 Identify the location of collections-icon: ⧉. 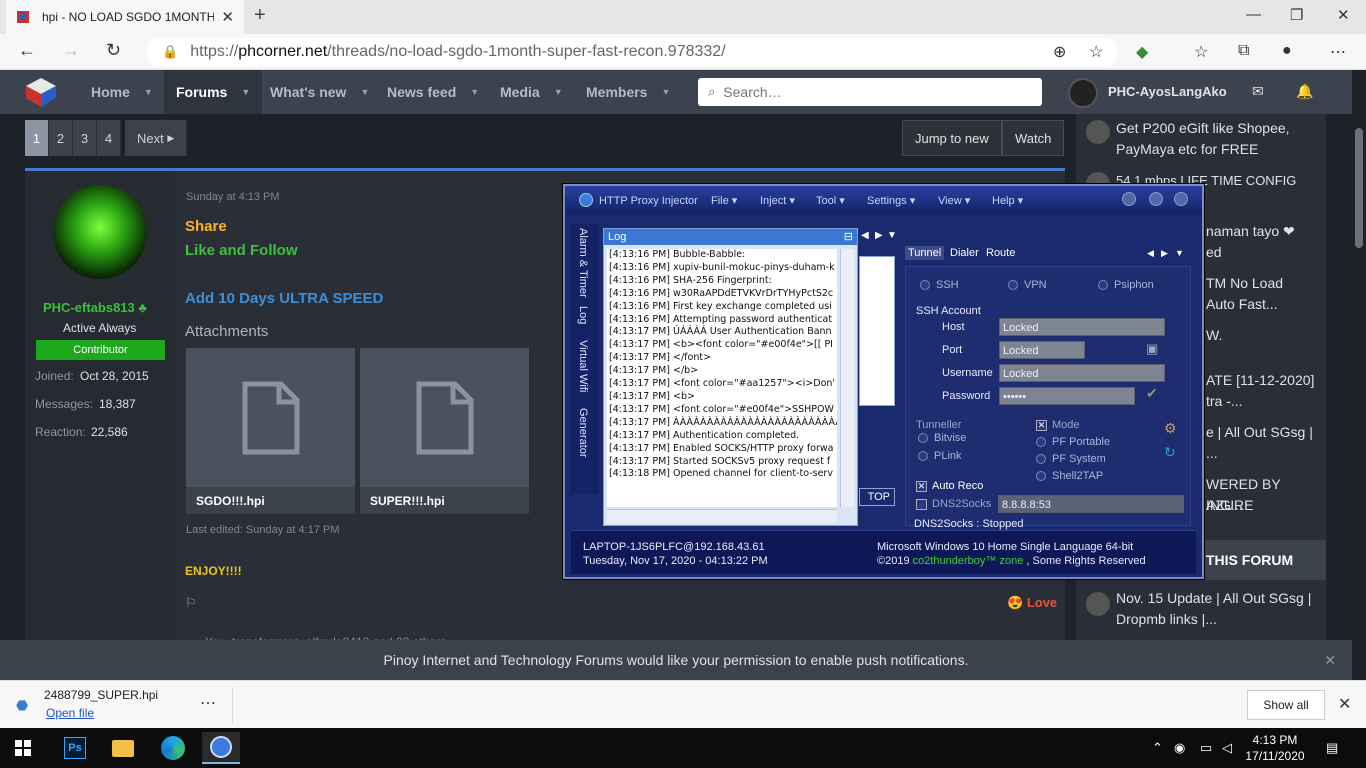
(1243, 51).